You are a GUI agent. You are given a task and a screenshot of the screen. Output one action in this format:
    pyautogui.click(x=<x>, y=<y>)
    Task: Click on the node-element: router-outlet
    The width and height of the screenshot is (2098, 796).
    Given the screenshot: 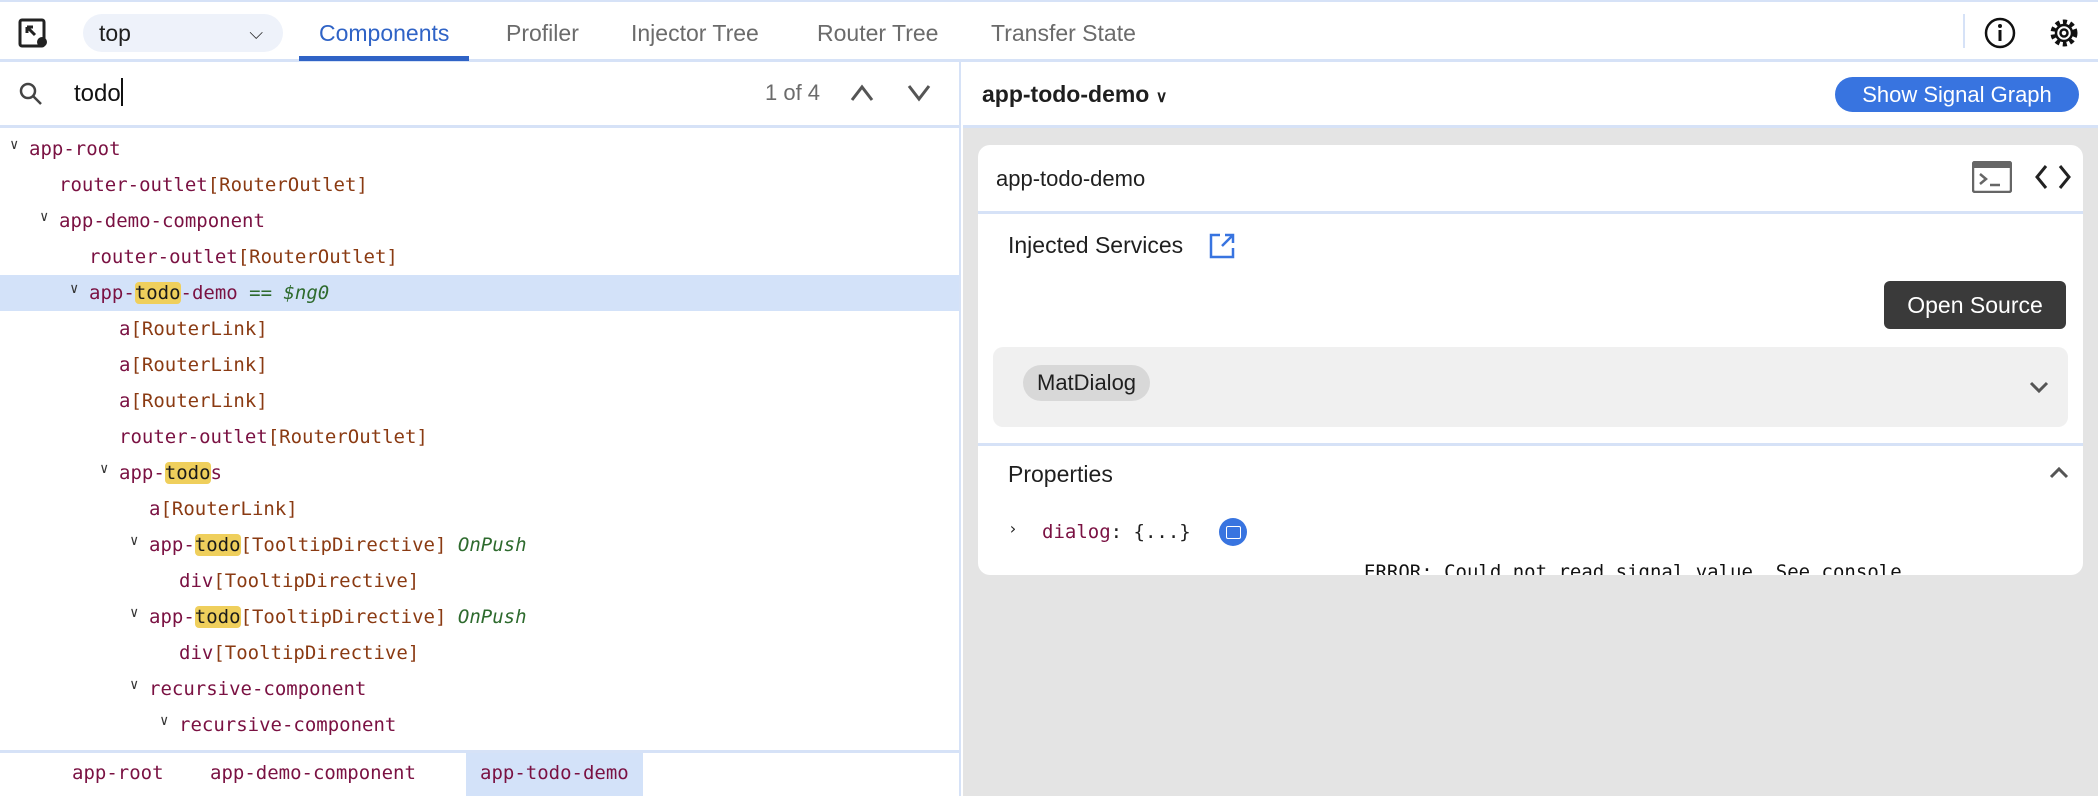 What is the action you would take?
    pyautogui.click(x=163, y=257)
    